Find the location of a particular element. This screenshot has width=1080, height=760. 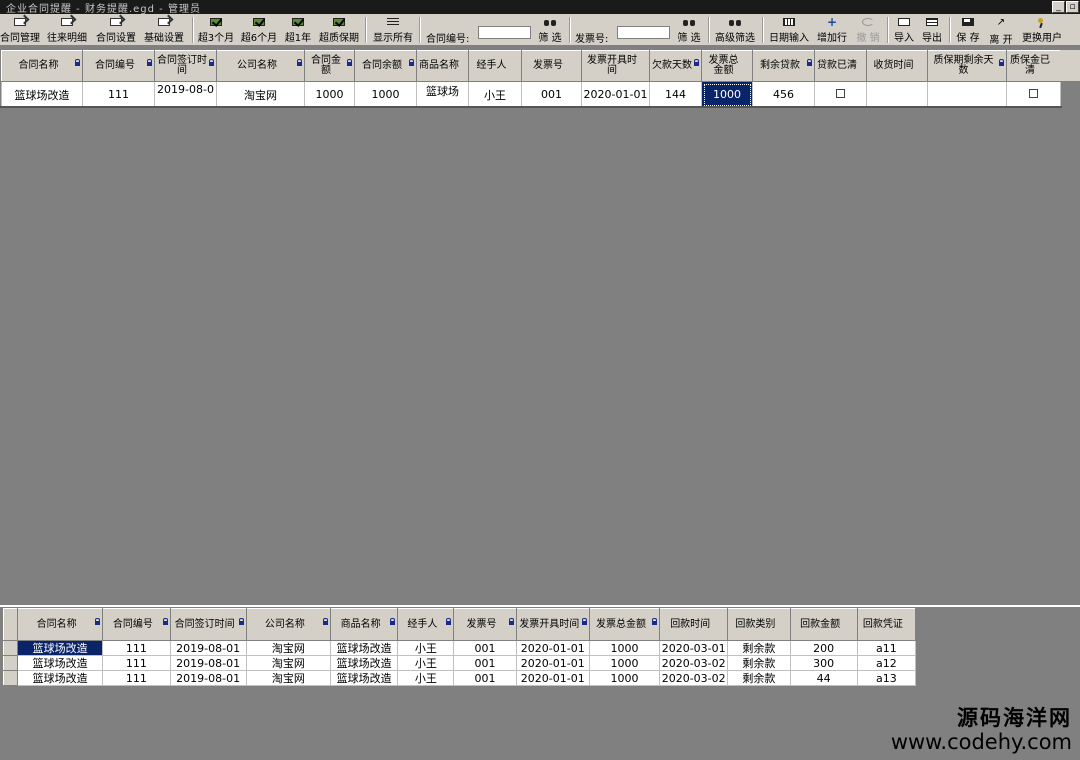

import-button: 导入 is located at coordinates (904, 30).